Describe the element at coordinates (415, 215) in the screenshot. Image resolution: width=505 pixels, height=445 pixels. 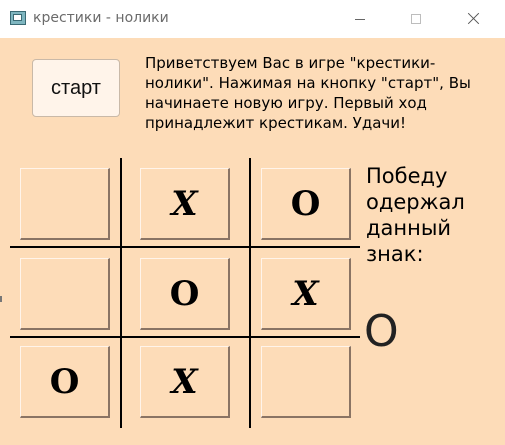
I see `winner-label: Победу одержал данный знак:` at that location.